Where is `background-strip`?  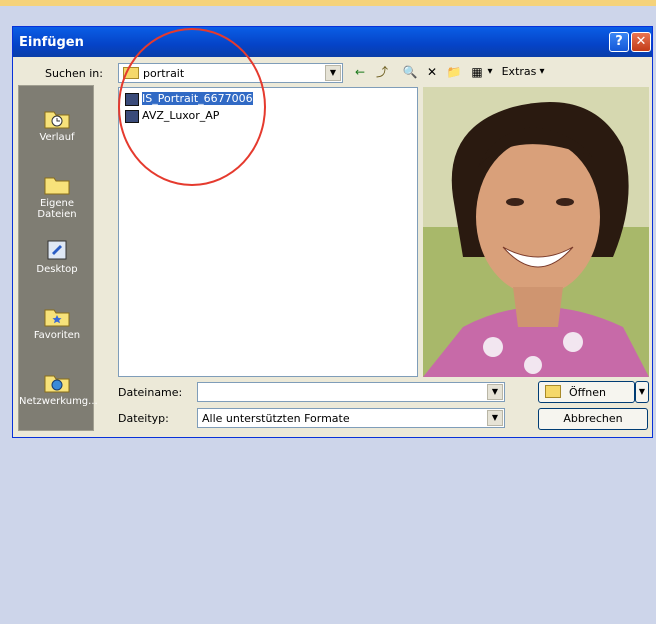 background-strip is located at coordinates (328, 3).